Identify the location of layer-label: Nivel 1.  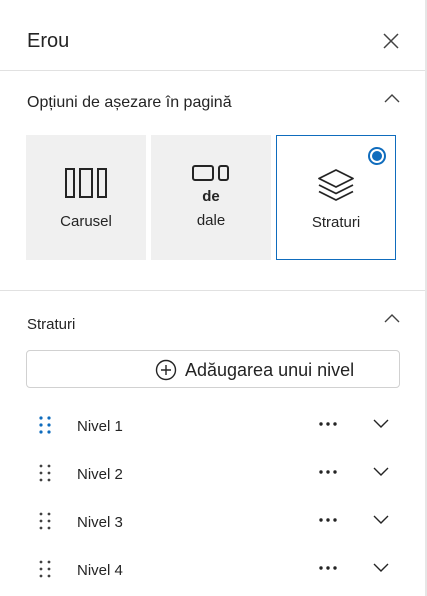
(100, 426).